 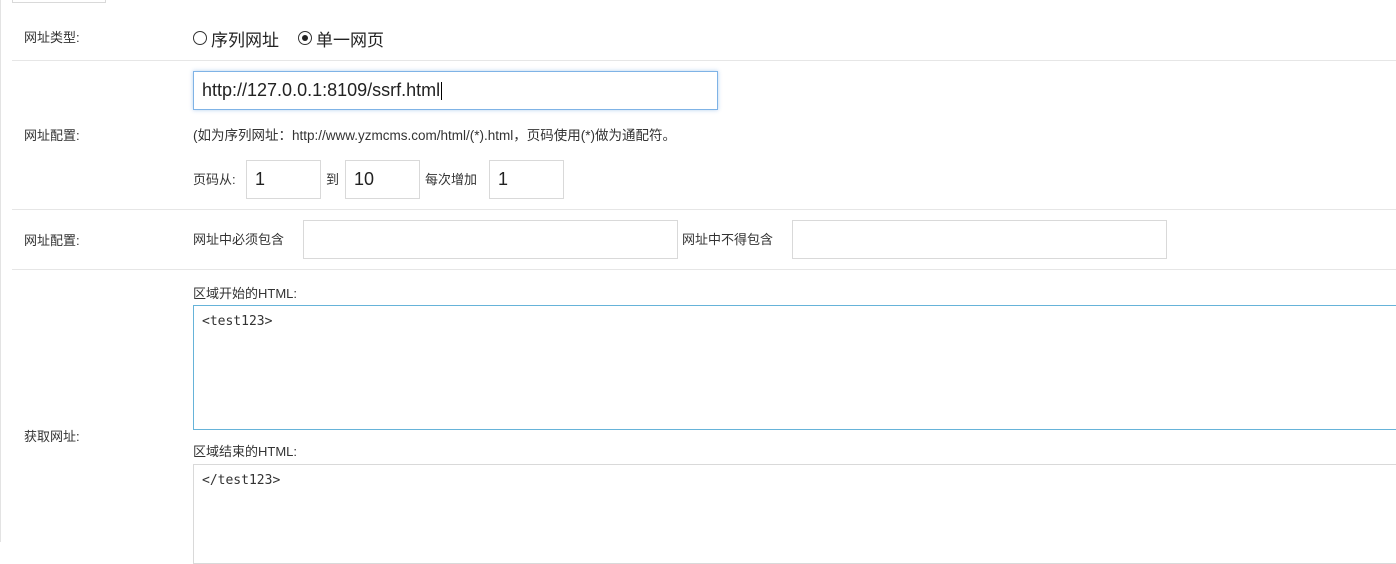 I want to click on end-html-label: 区域结束的HTML:, so click(x=245, y=451).